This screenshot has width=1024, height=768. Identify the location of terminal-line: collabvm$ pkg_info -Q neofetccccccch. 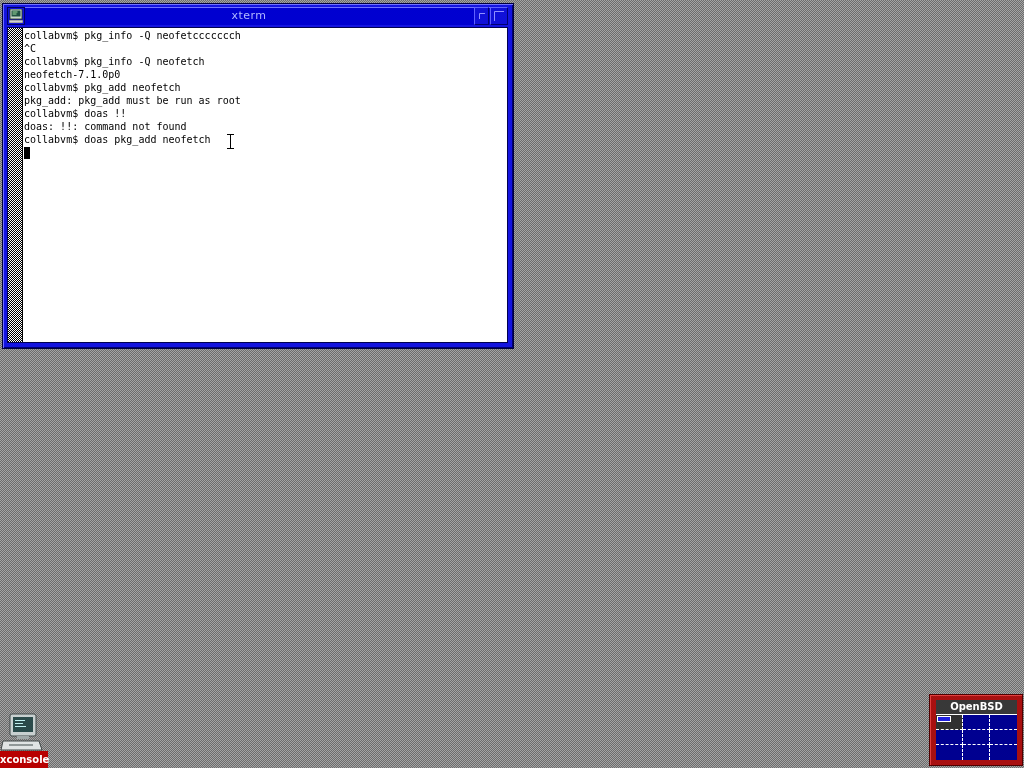
(132, 35).